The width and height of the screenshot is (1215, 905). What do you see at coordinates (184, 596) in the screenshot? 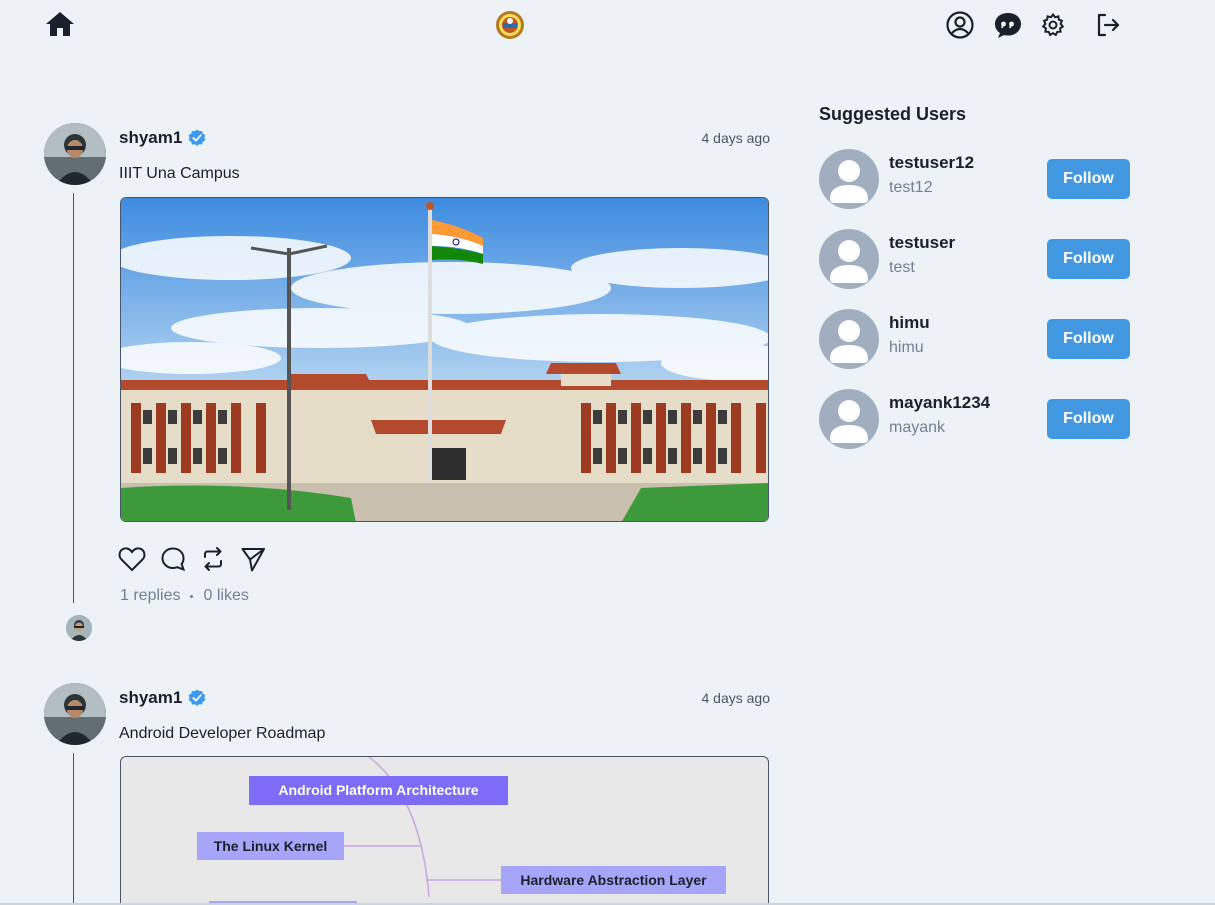
I see `post-stats: 1 replies 0 likes` at bounding box center [184, 596].